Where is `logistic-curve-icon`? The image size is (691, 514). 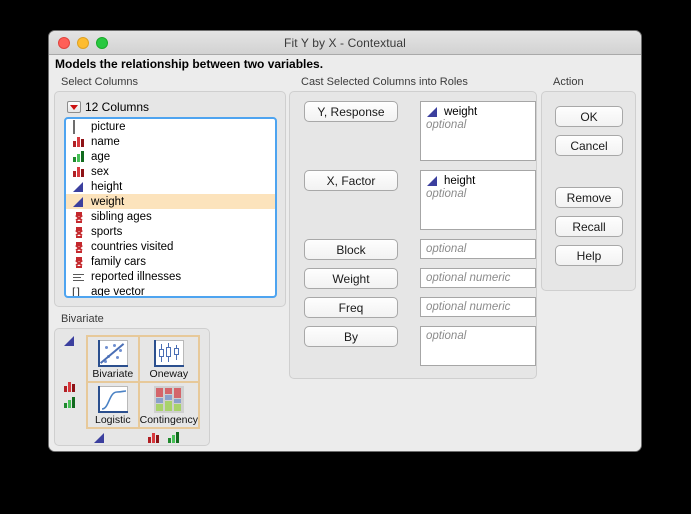
logistic-curve-icon is located at coordinates (112, 399).